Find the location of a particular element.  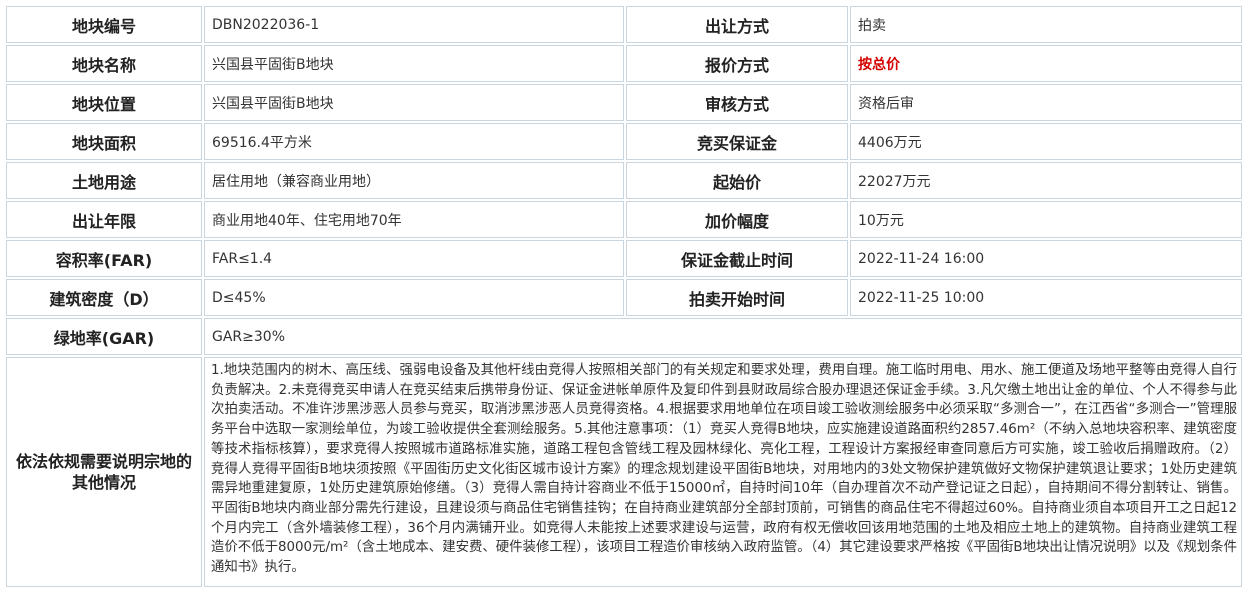

parcel-area-label: 地块面积 is located at coordinates (104, 141).